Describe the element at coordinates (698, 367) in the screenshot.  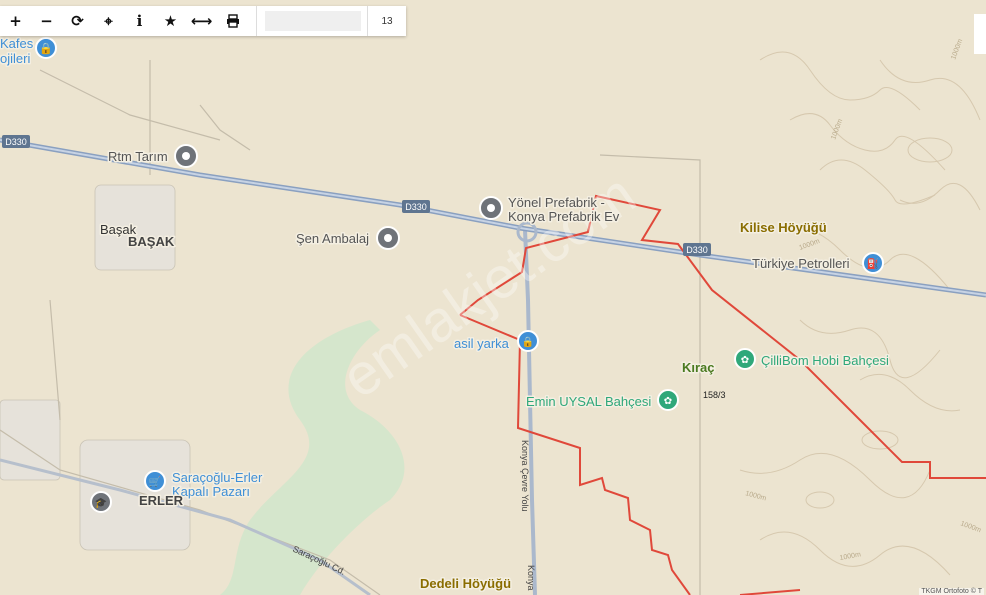
I see `kirac-label: Kıraç` at that location.